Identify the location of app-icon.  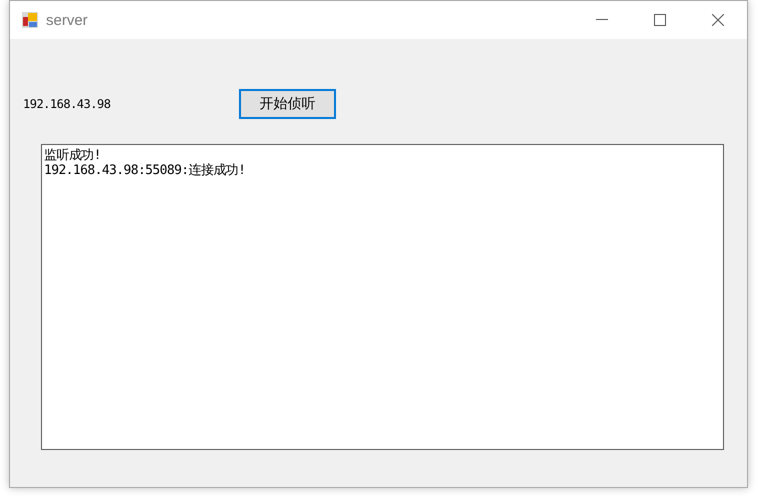
(30, 20).